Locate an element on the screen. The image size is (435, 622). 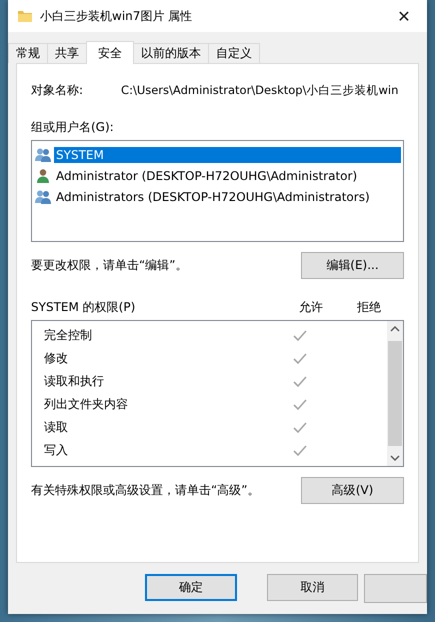
ok-button: 确定 is located at coordinates (191, 587).